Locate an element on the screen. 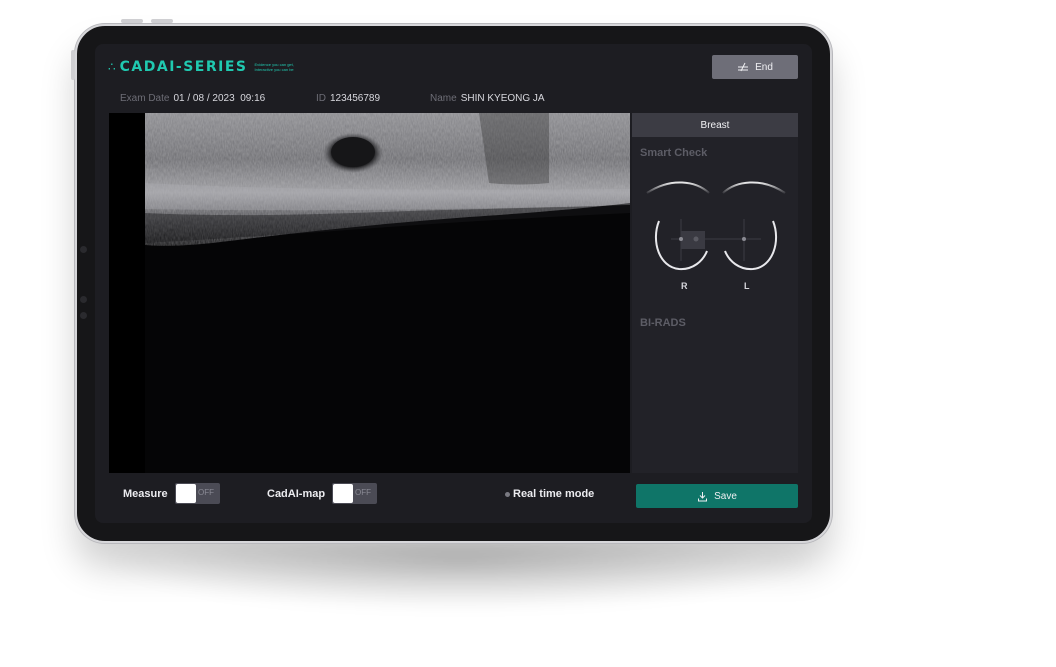 This screenshot has width=1056, height=667. side-panel: Breast Smart Check R L BI-RADS is located at coordinates (715, 293).